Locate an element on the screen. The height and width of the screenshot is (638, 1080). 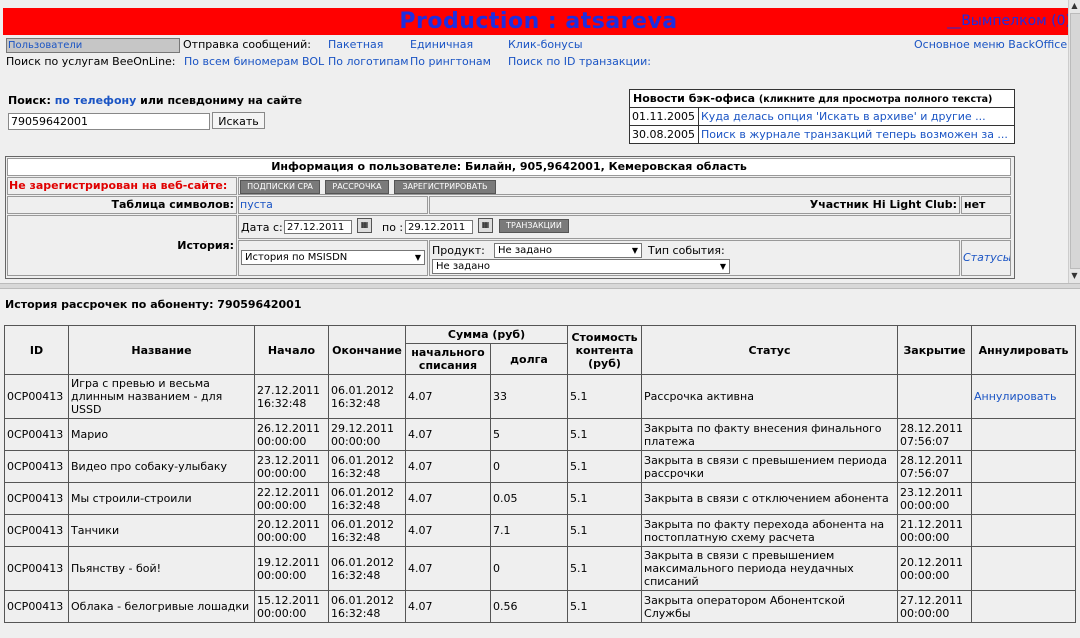
chevron-down-icon: ▼ is located at coordinates (417, 257).